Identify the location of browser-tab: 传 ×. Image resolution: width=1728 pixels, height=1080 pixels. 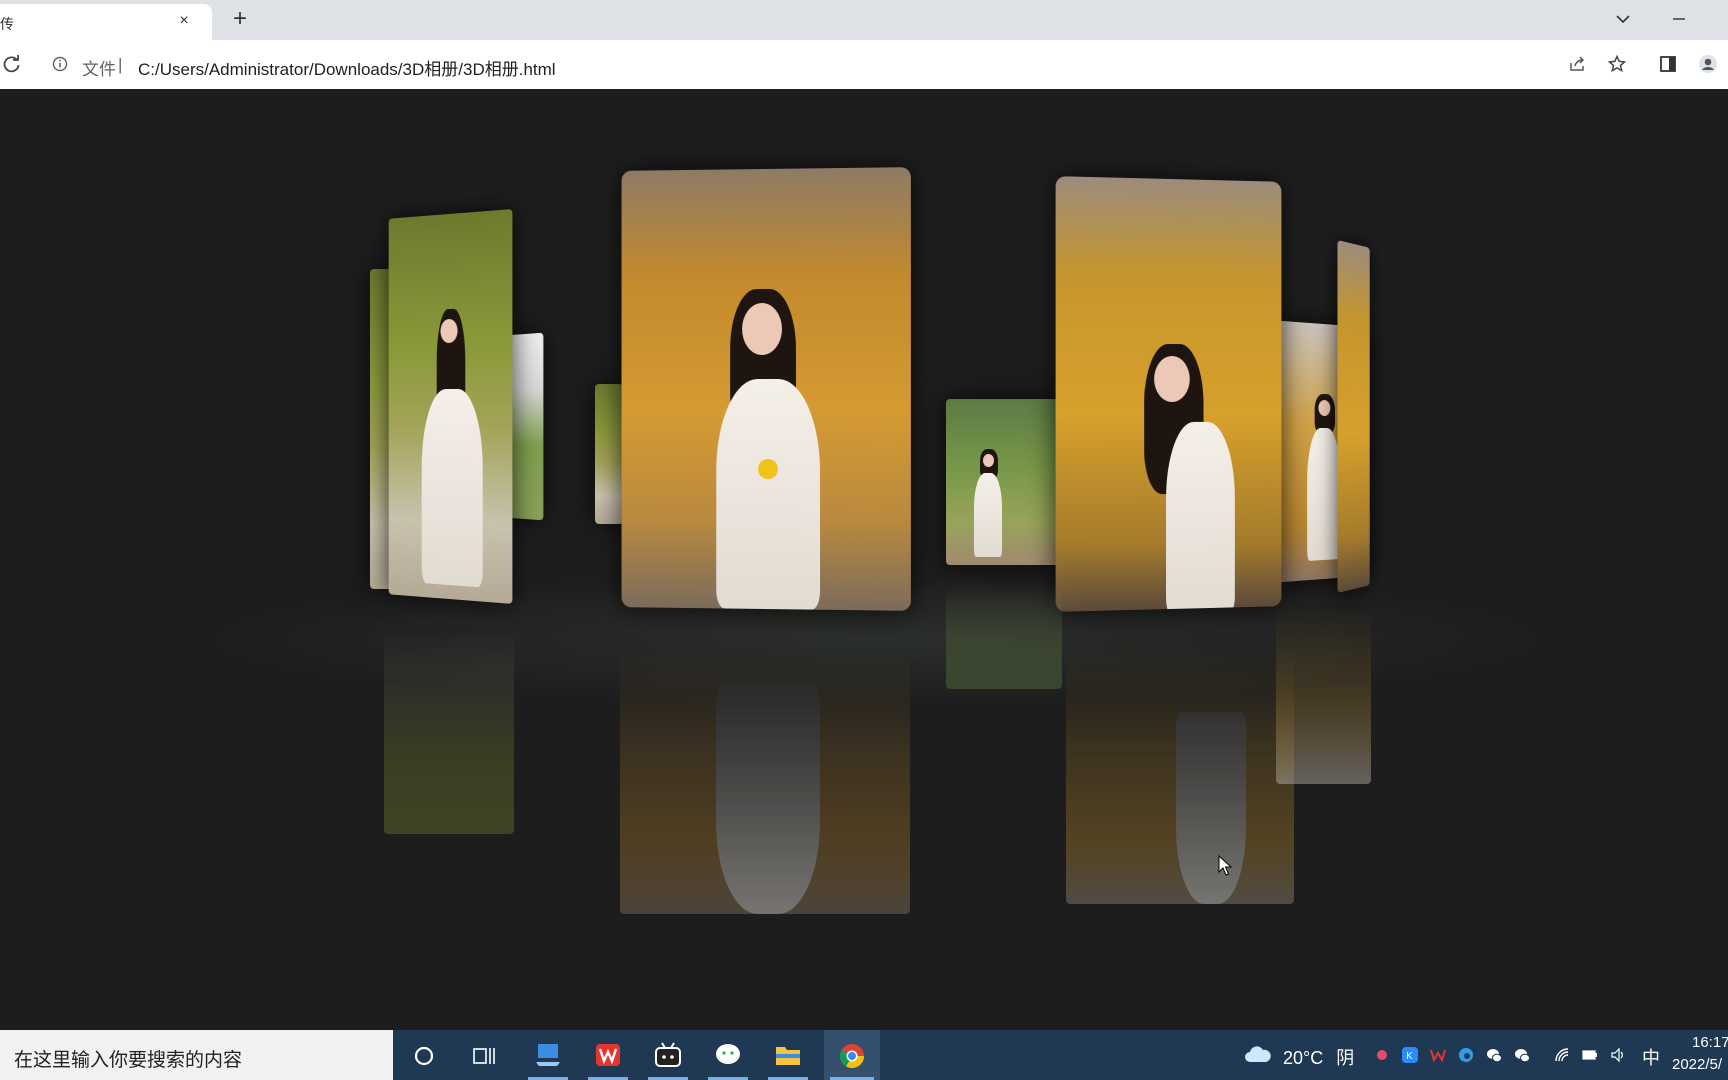
(106, 22).